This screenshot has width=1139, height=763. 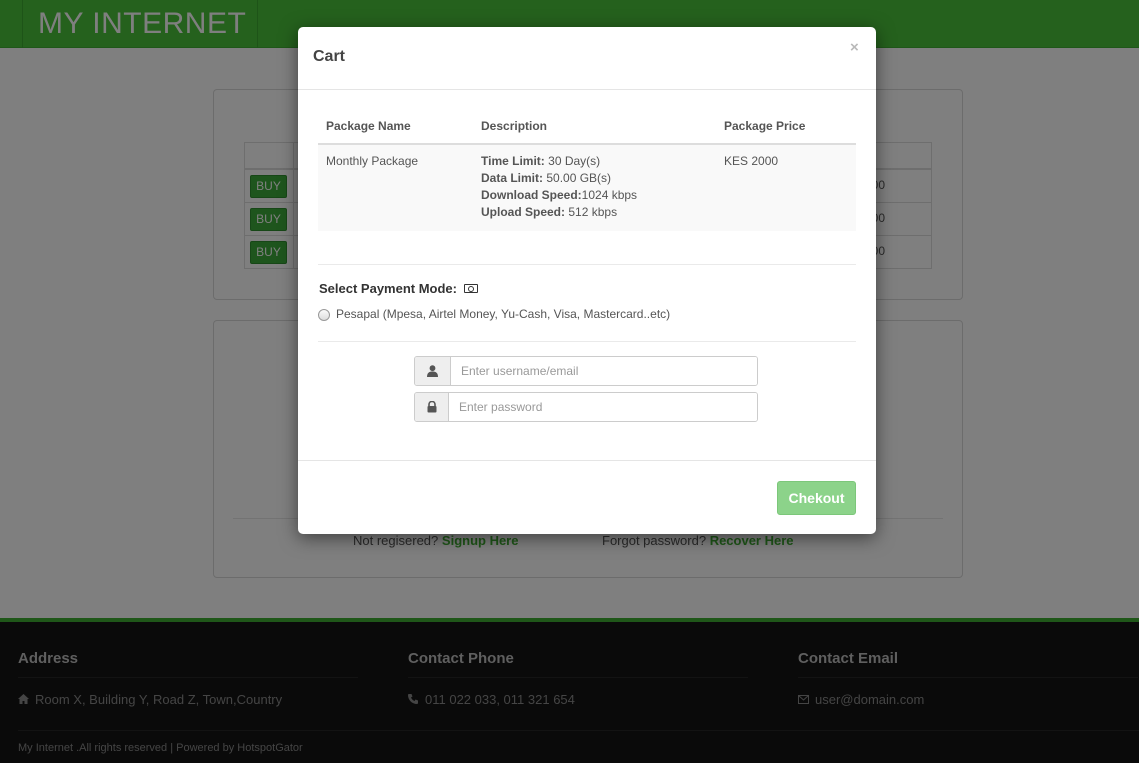 I want to click on upload-speed-value: 512 kbps, so click(x=593, y=212).